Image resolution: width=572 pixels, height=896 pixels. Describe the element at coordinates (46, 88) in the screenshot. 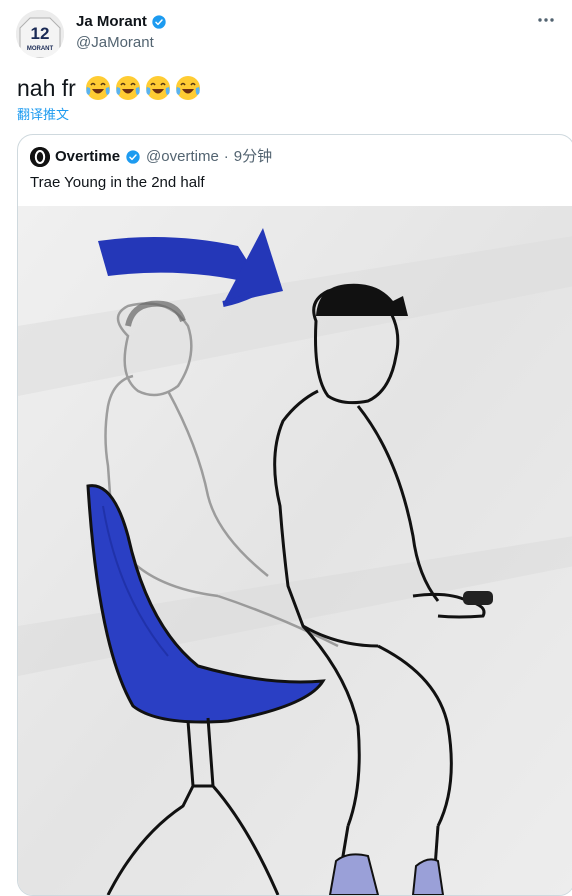

I see `tweet-text-body: nah fr` at that location.